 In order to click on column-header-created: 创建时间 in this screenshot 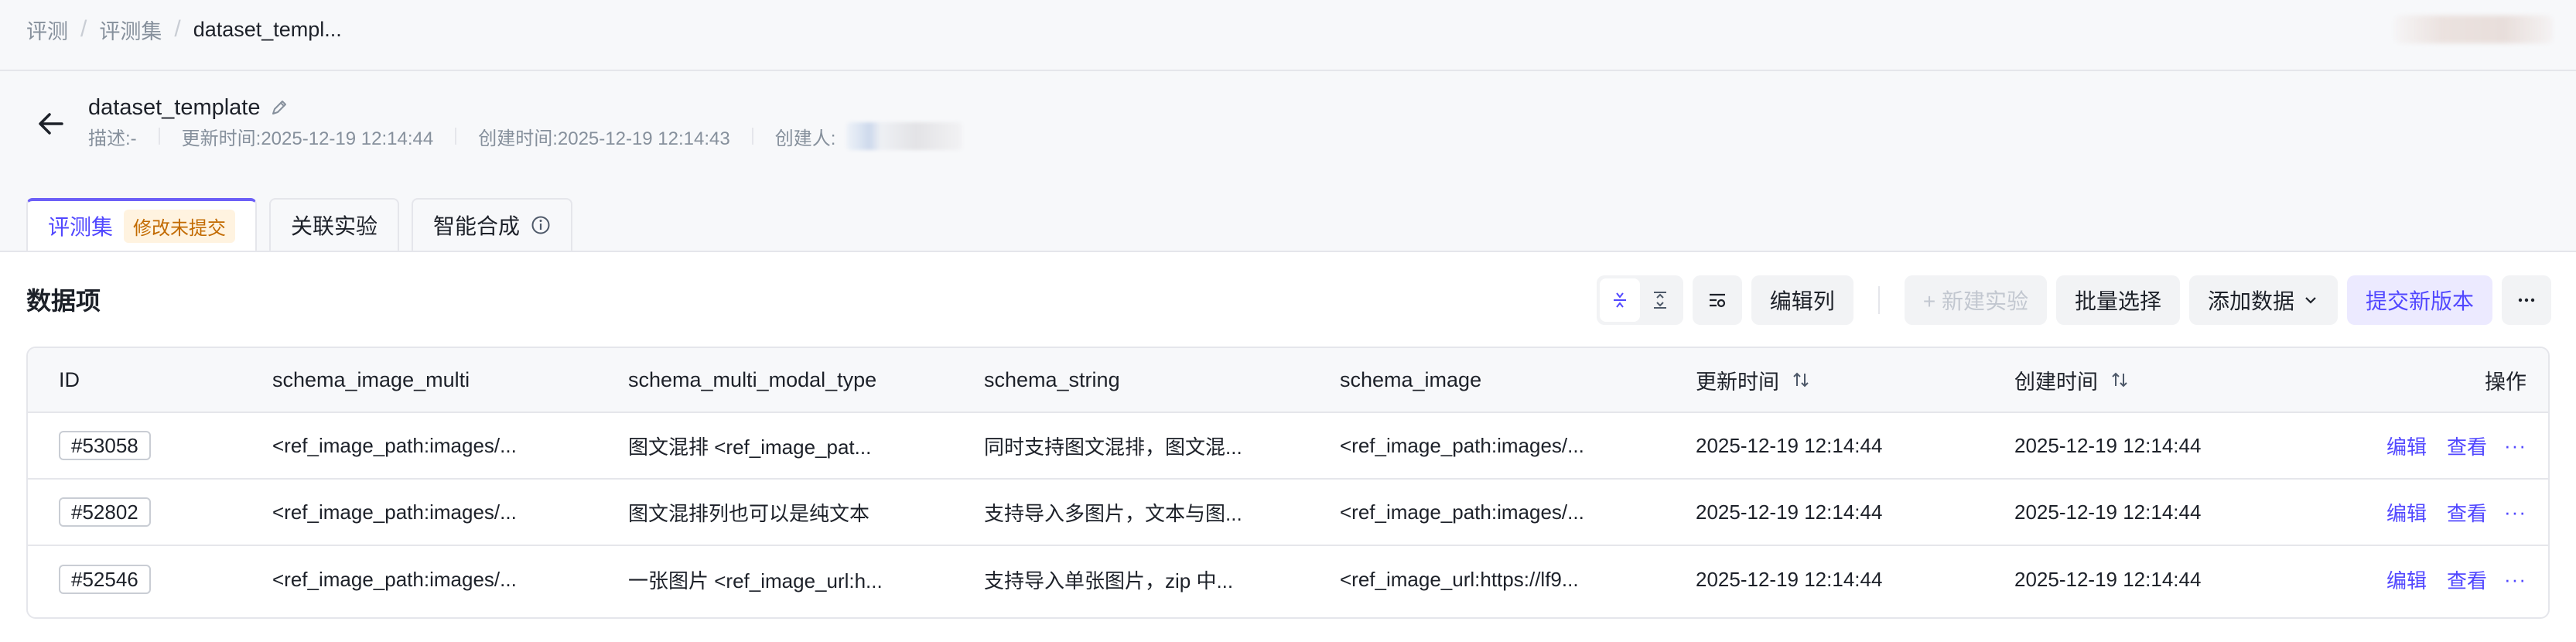, I will do `click(2161, 379)`.